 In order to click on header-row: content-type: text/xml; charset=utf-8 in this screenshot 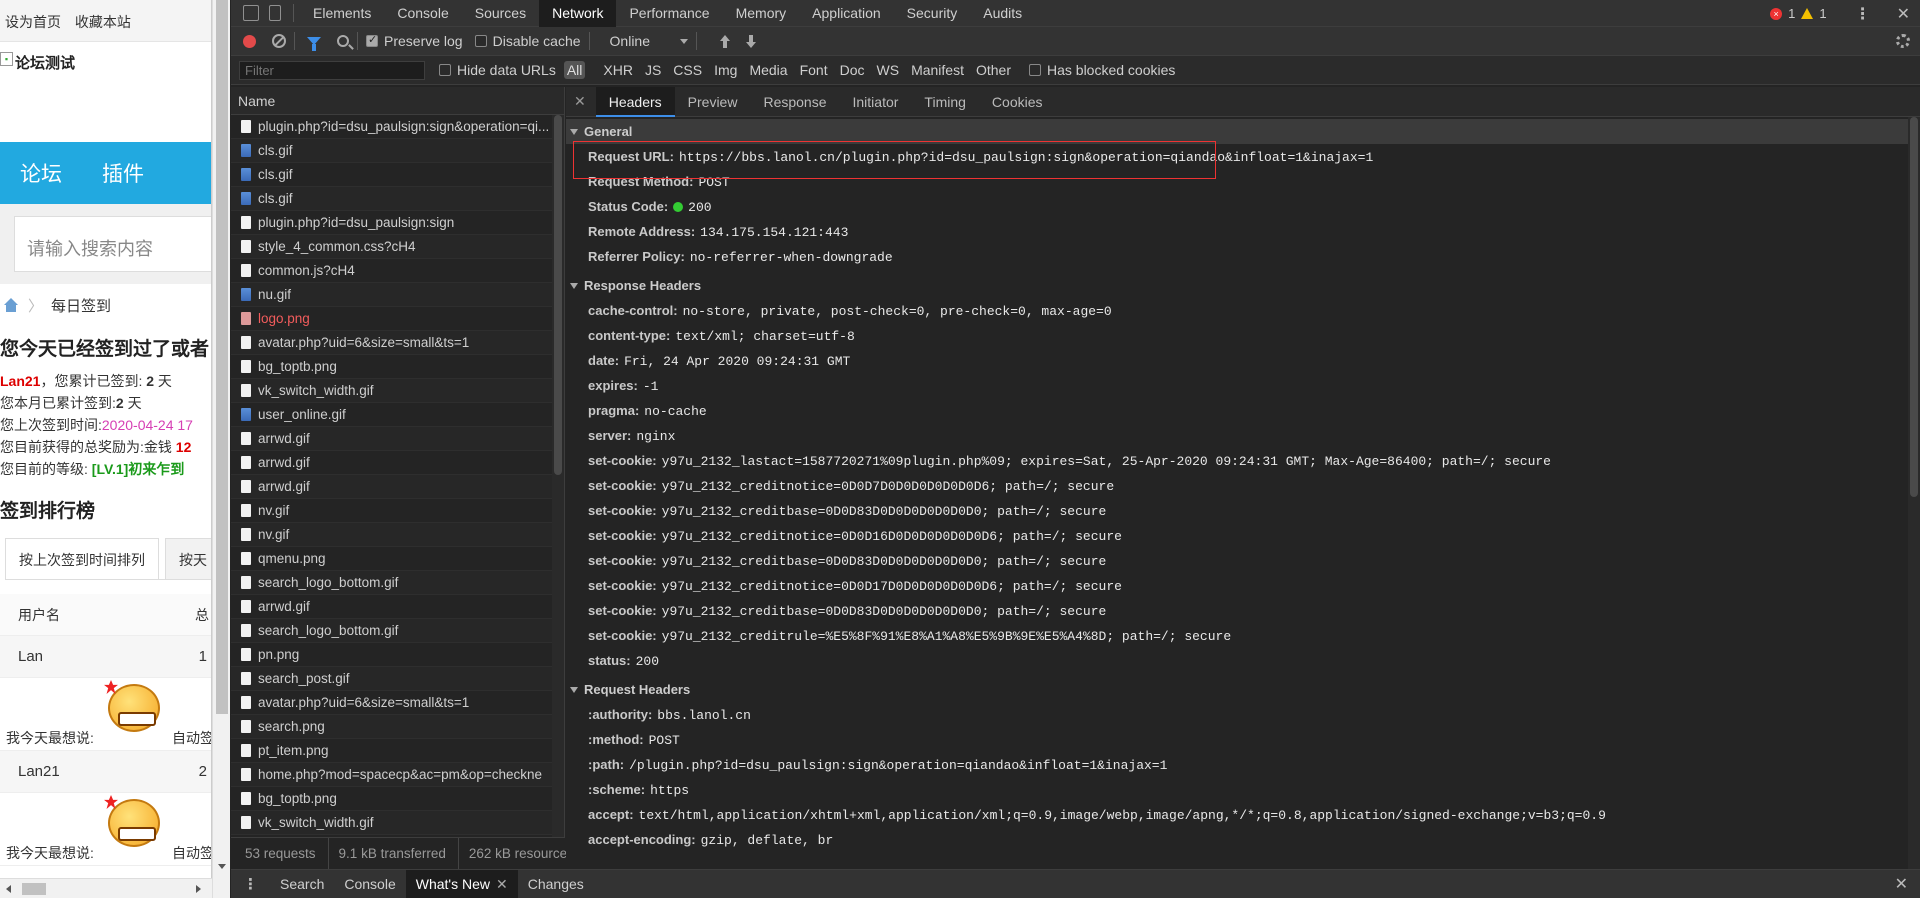, I will do `click(1243, 335)`.